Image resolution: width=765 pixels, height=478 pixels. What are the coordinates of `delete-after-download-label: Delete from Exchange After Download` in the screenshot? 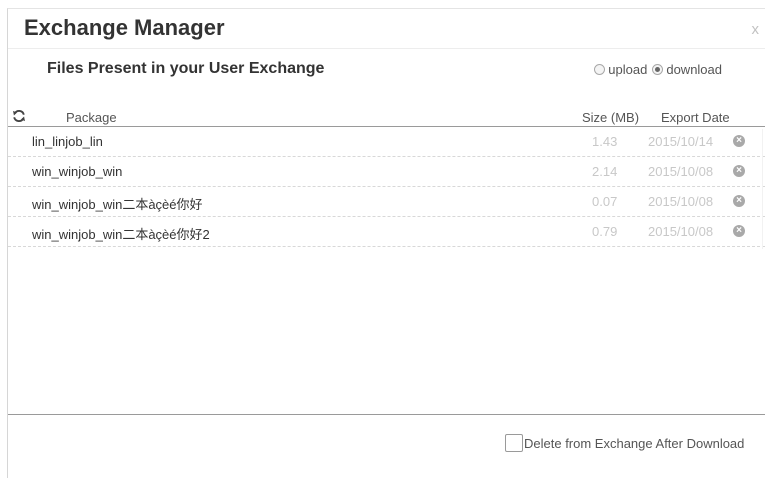 It's located at (634, 443).